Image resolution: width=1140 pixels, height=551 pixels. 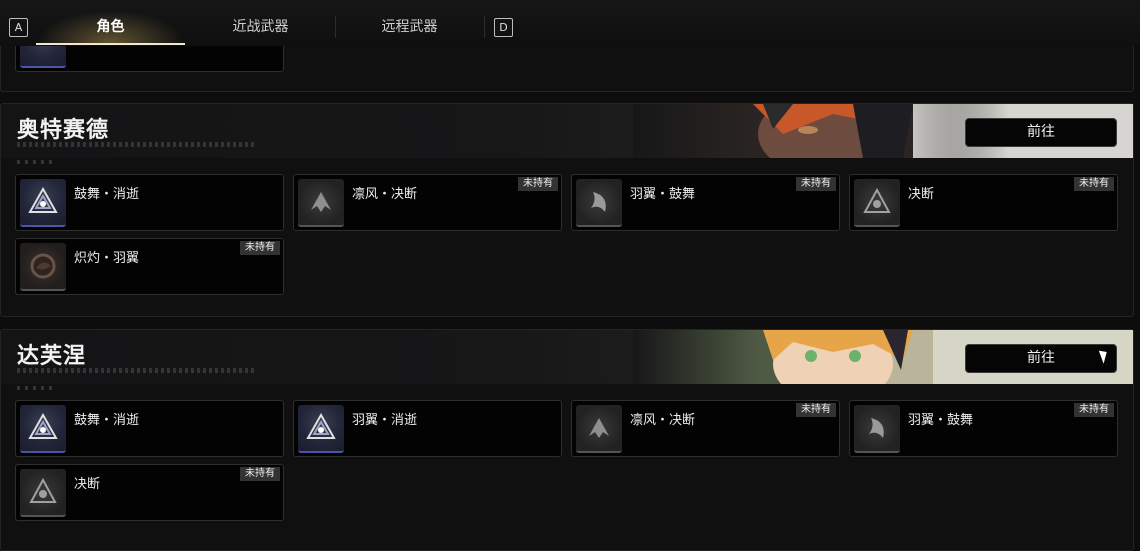 I want to click on item-card: 羽翼・消逝, so click(x=427, y=428).